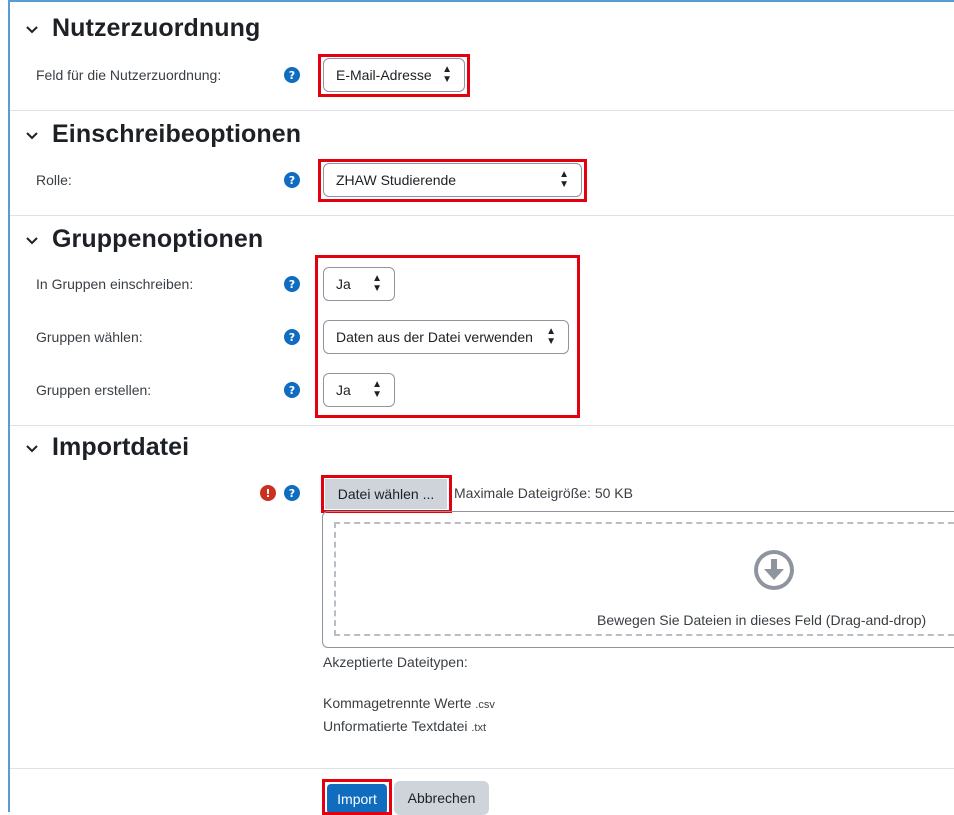 The height and width of the screenshot is (815, 954). Describe the element at coordinates (115, 284) in the screenshot. I see `field-label-enrol-groups: In Gruppen einschreiben:` at that location.